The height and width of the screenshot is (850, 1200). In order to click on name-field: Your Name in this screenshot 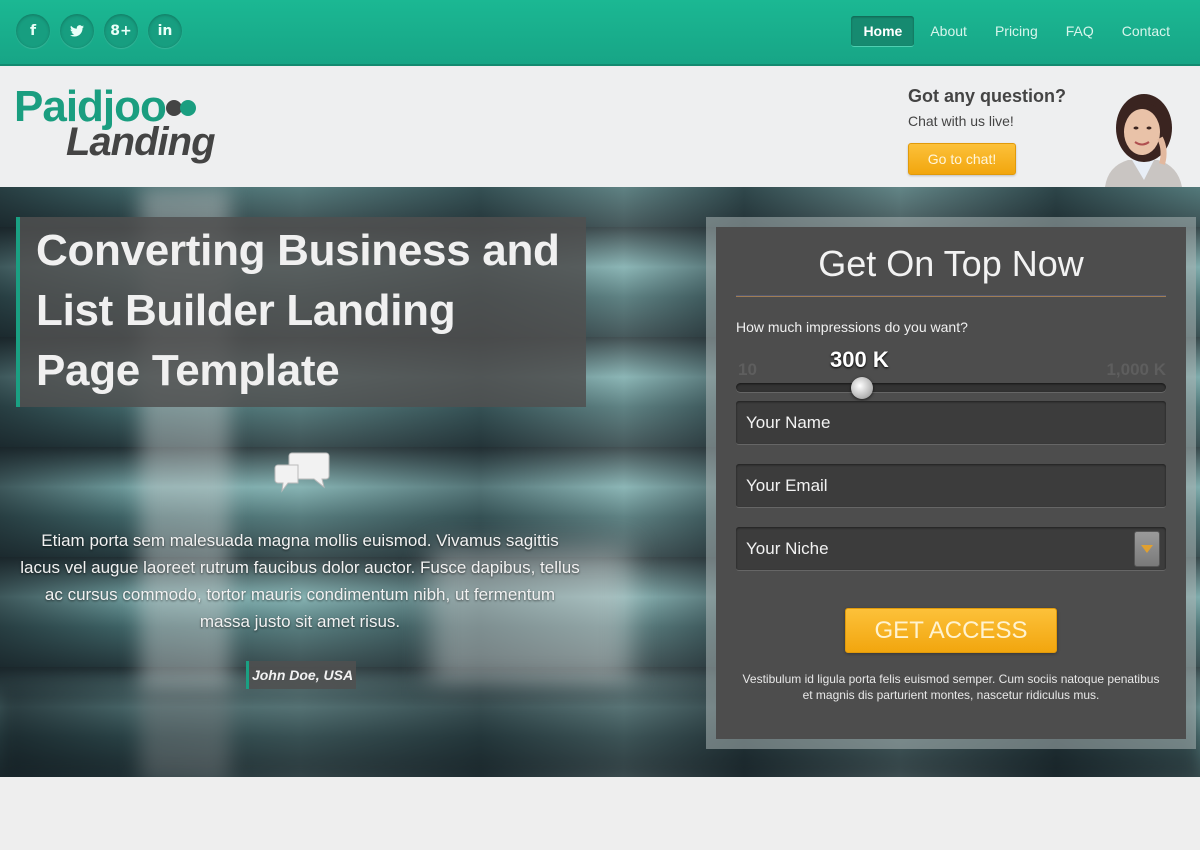, I will do `click(951, 423)`.